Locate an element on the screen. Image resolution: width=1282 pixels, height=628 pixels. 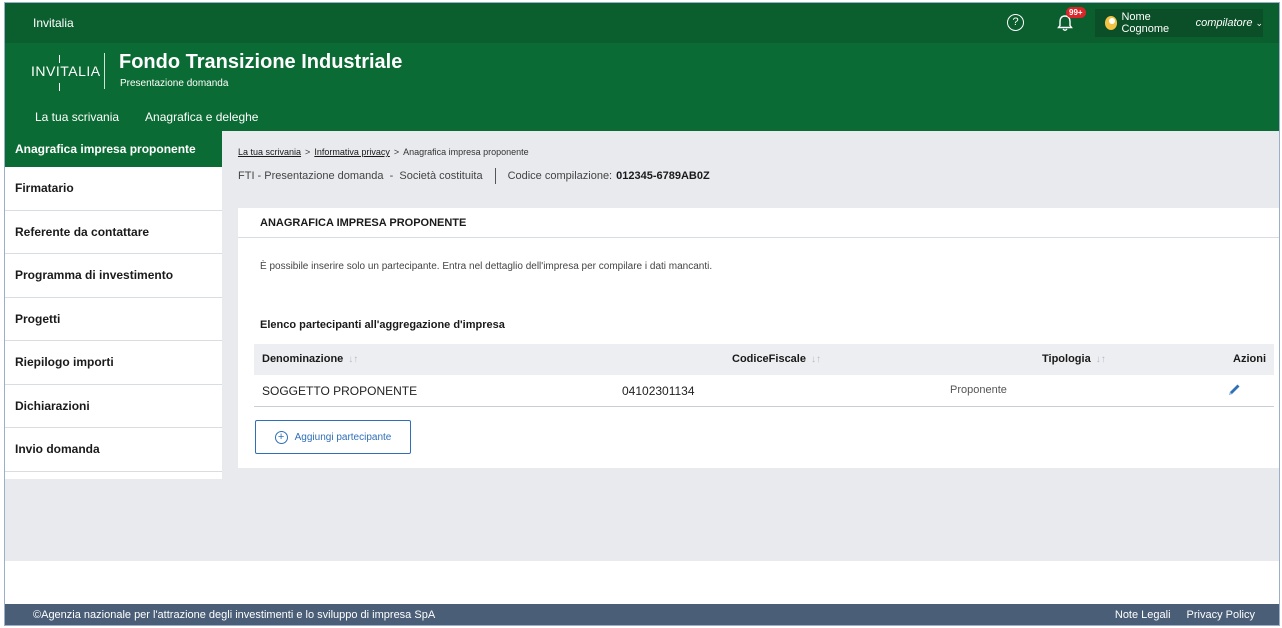
page-subtitle: Presentazione domanda is located at coordinates (174, 83).